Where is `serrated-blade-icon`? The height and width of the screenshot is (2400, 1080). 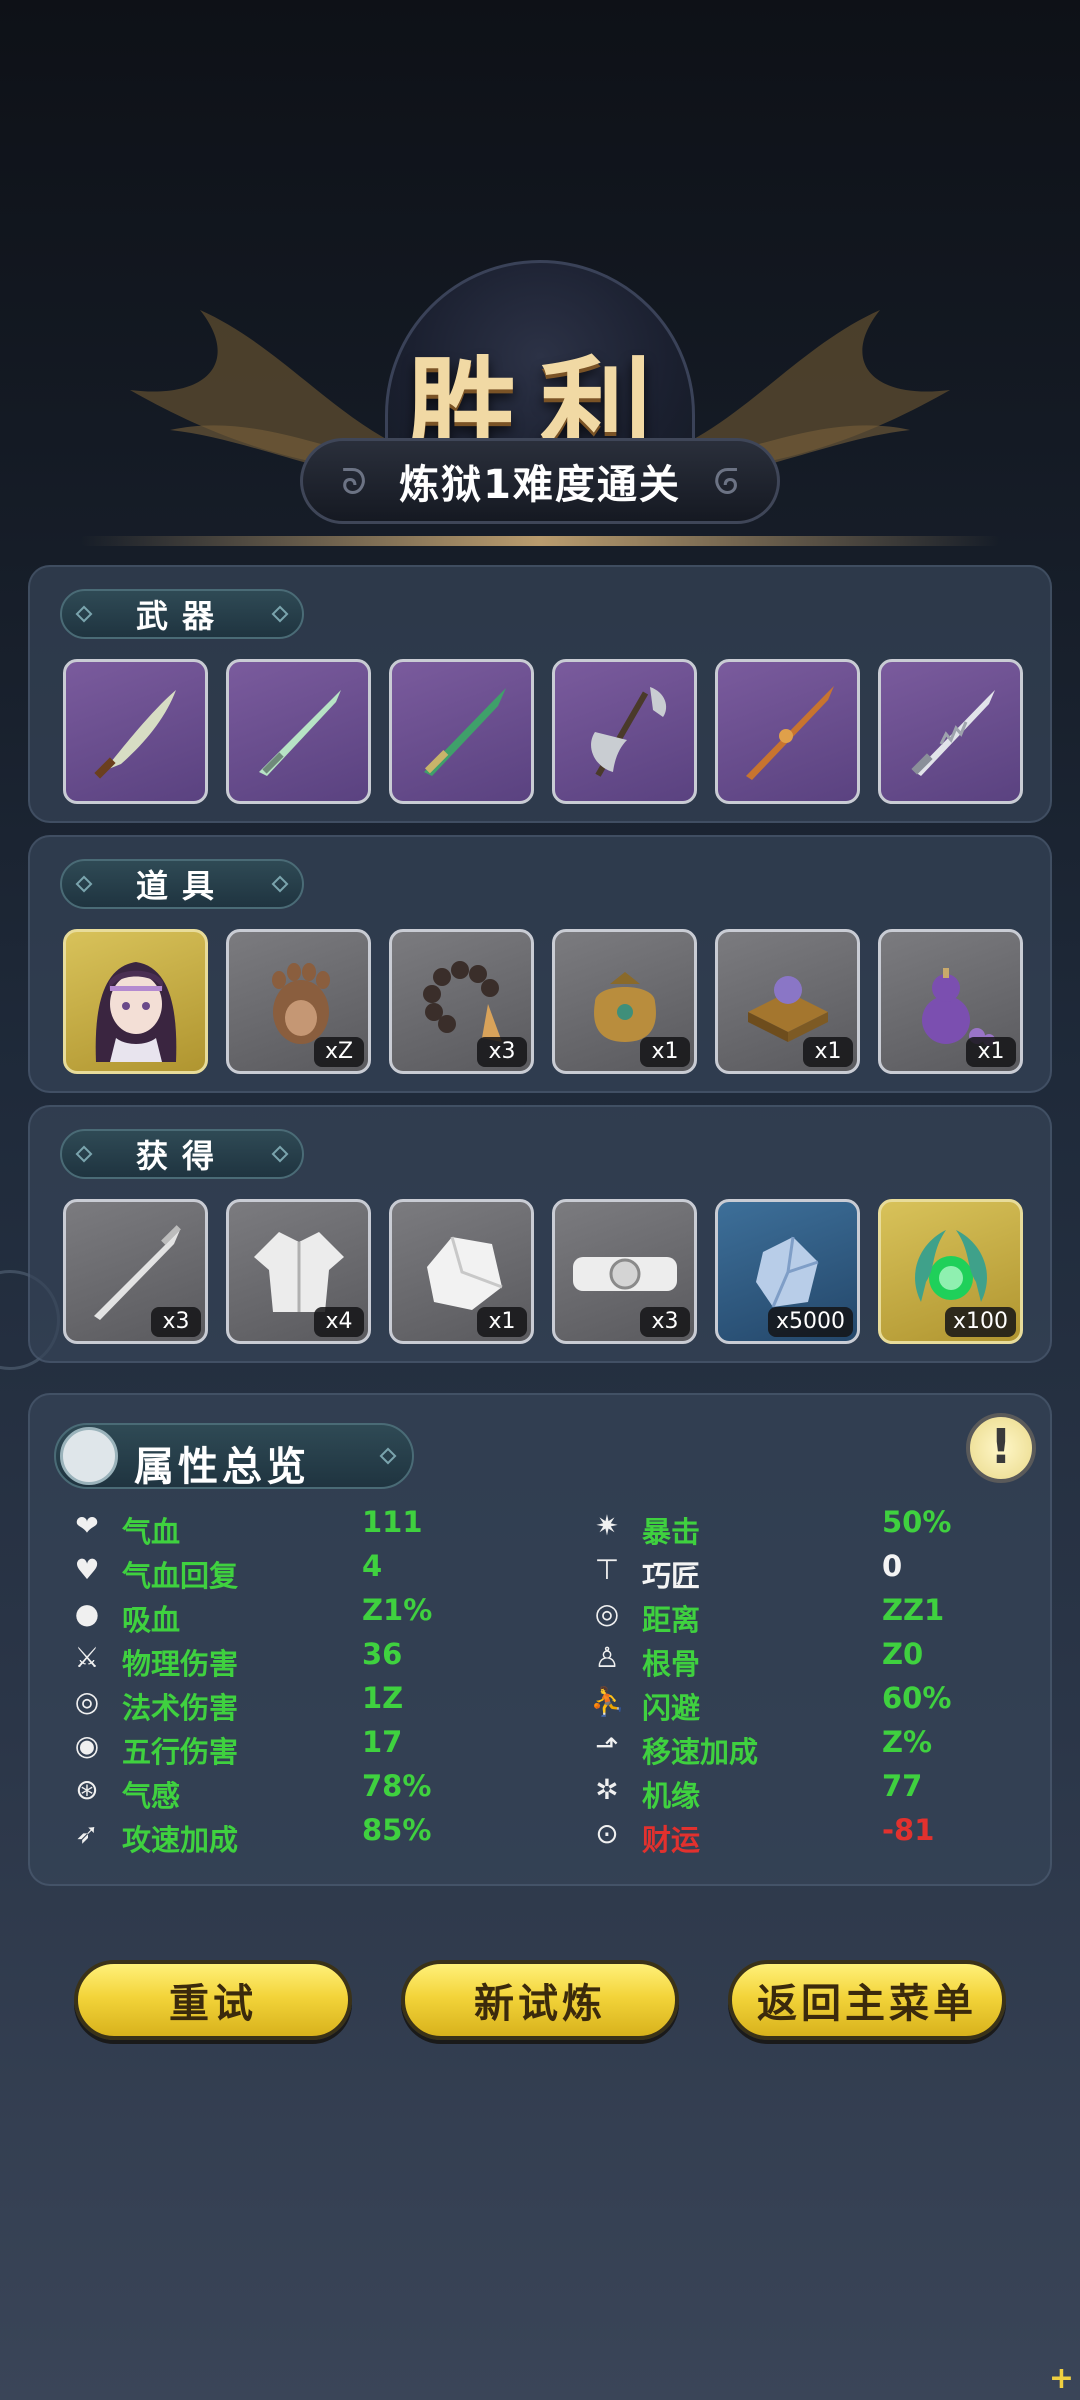
serrated-blade-icon is located at coordinates (952, 732).